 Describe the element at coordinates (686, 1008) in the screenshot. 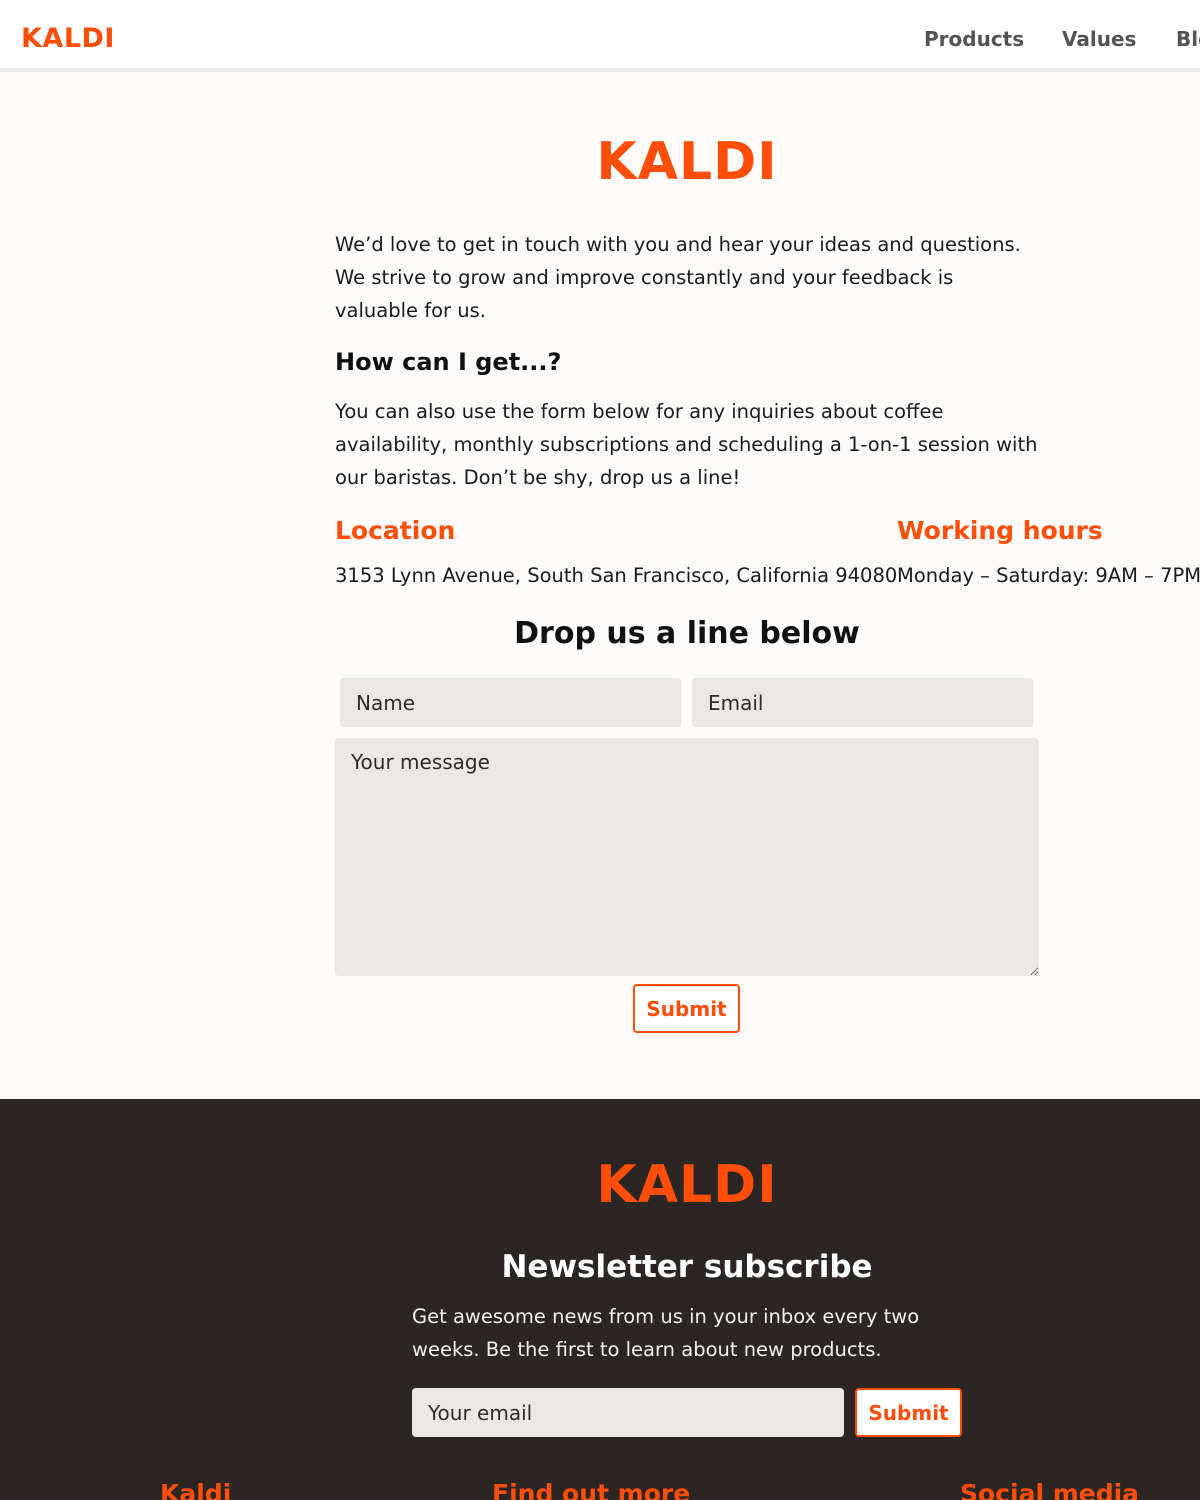

I see `contact-submit-button: Submit` at that location.